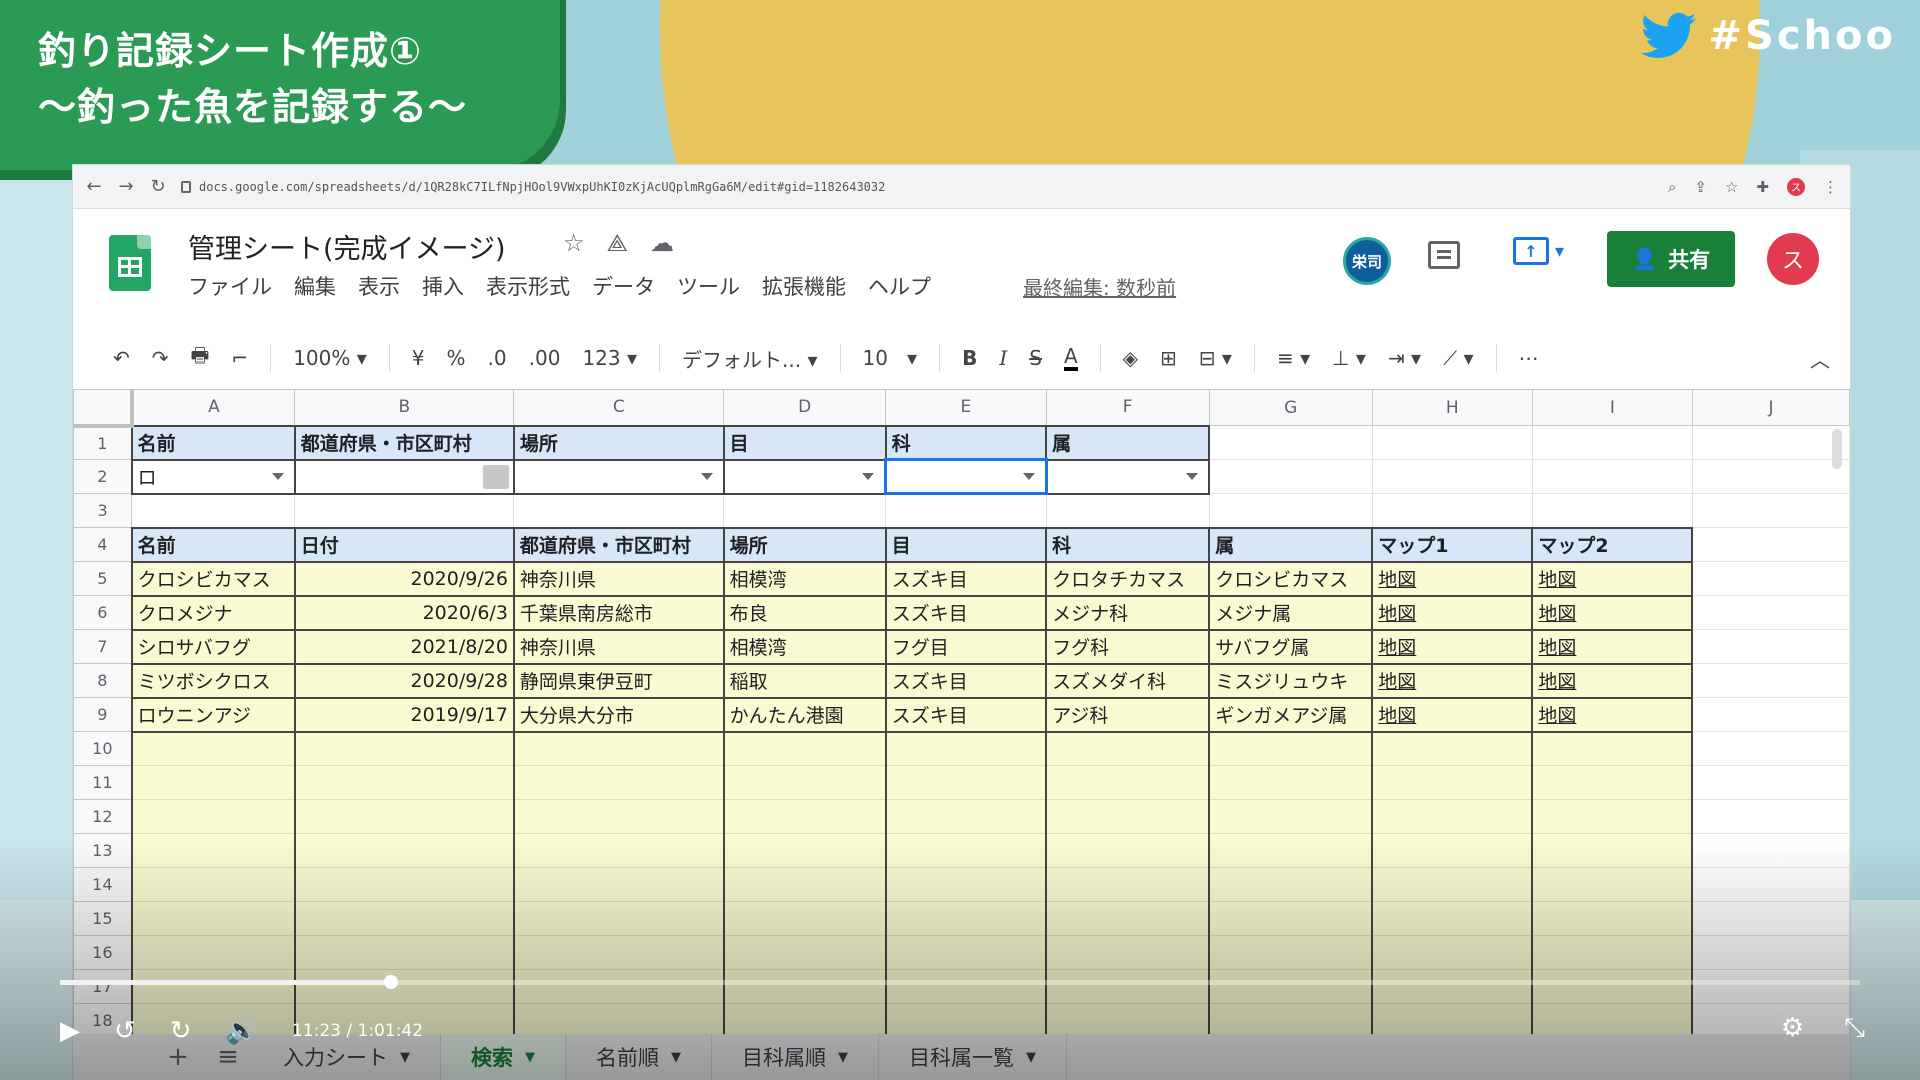 This screenshot has width=1920, height=1080. What do you see at coordinates (609, 358) in the screenshot?
I see `more-formats-select: 123 ▾` at bounding box center [609, 358].